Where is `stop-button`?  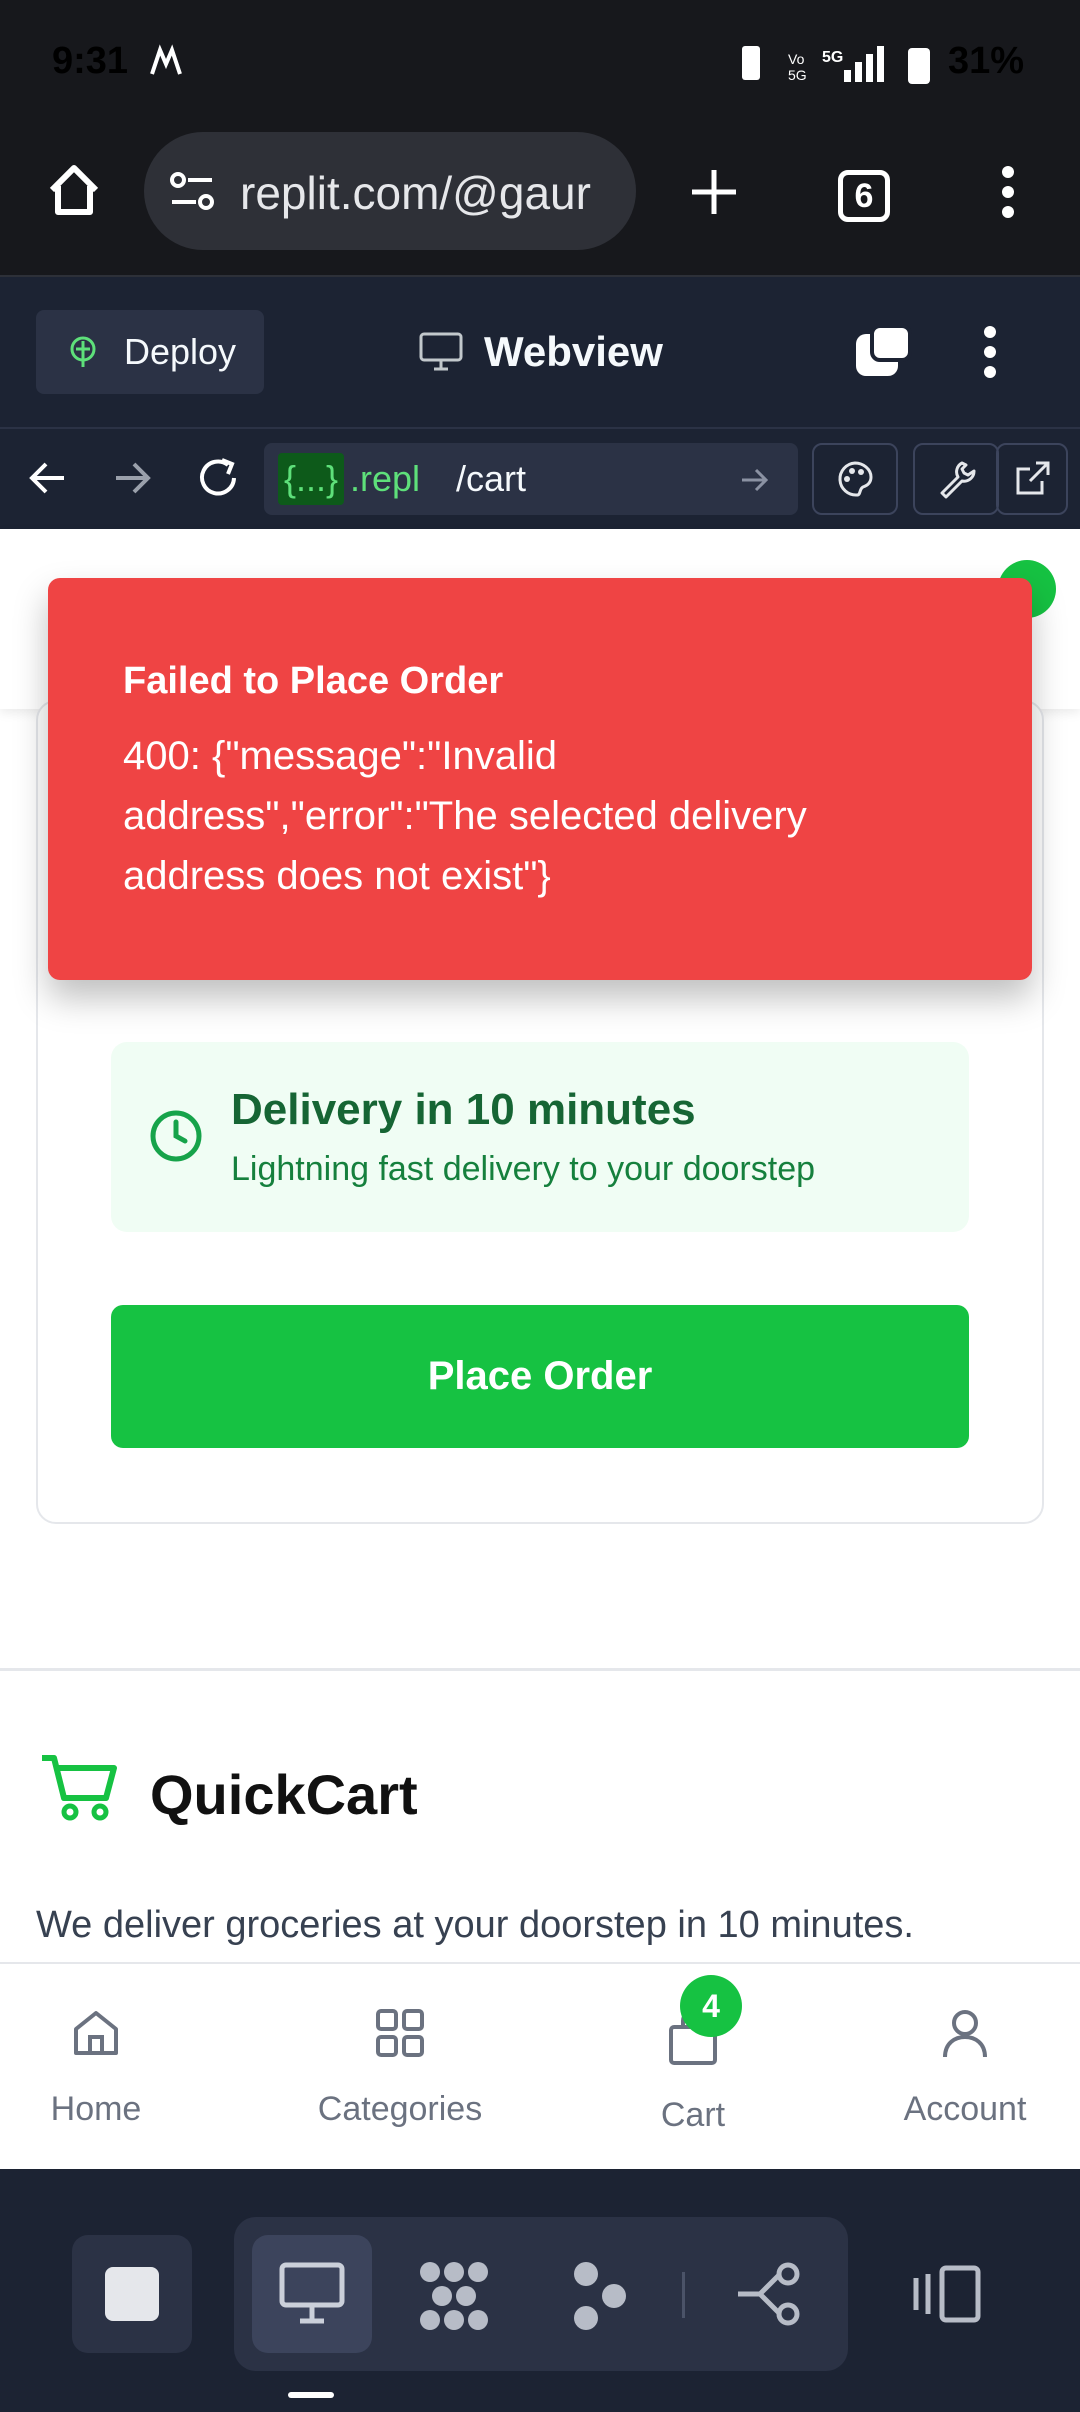 stop-button is located at coordinates (132, 2294).